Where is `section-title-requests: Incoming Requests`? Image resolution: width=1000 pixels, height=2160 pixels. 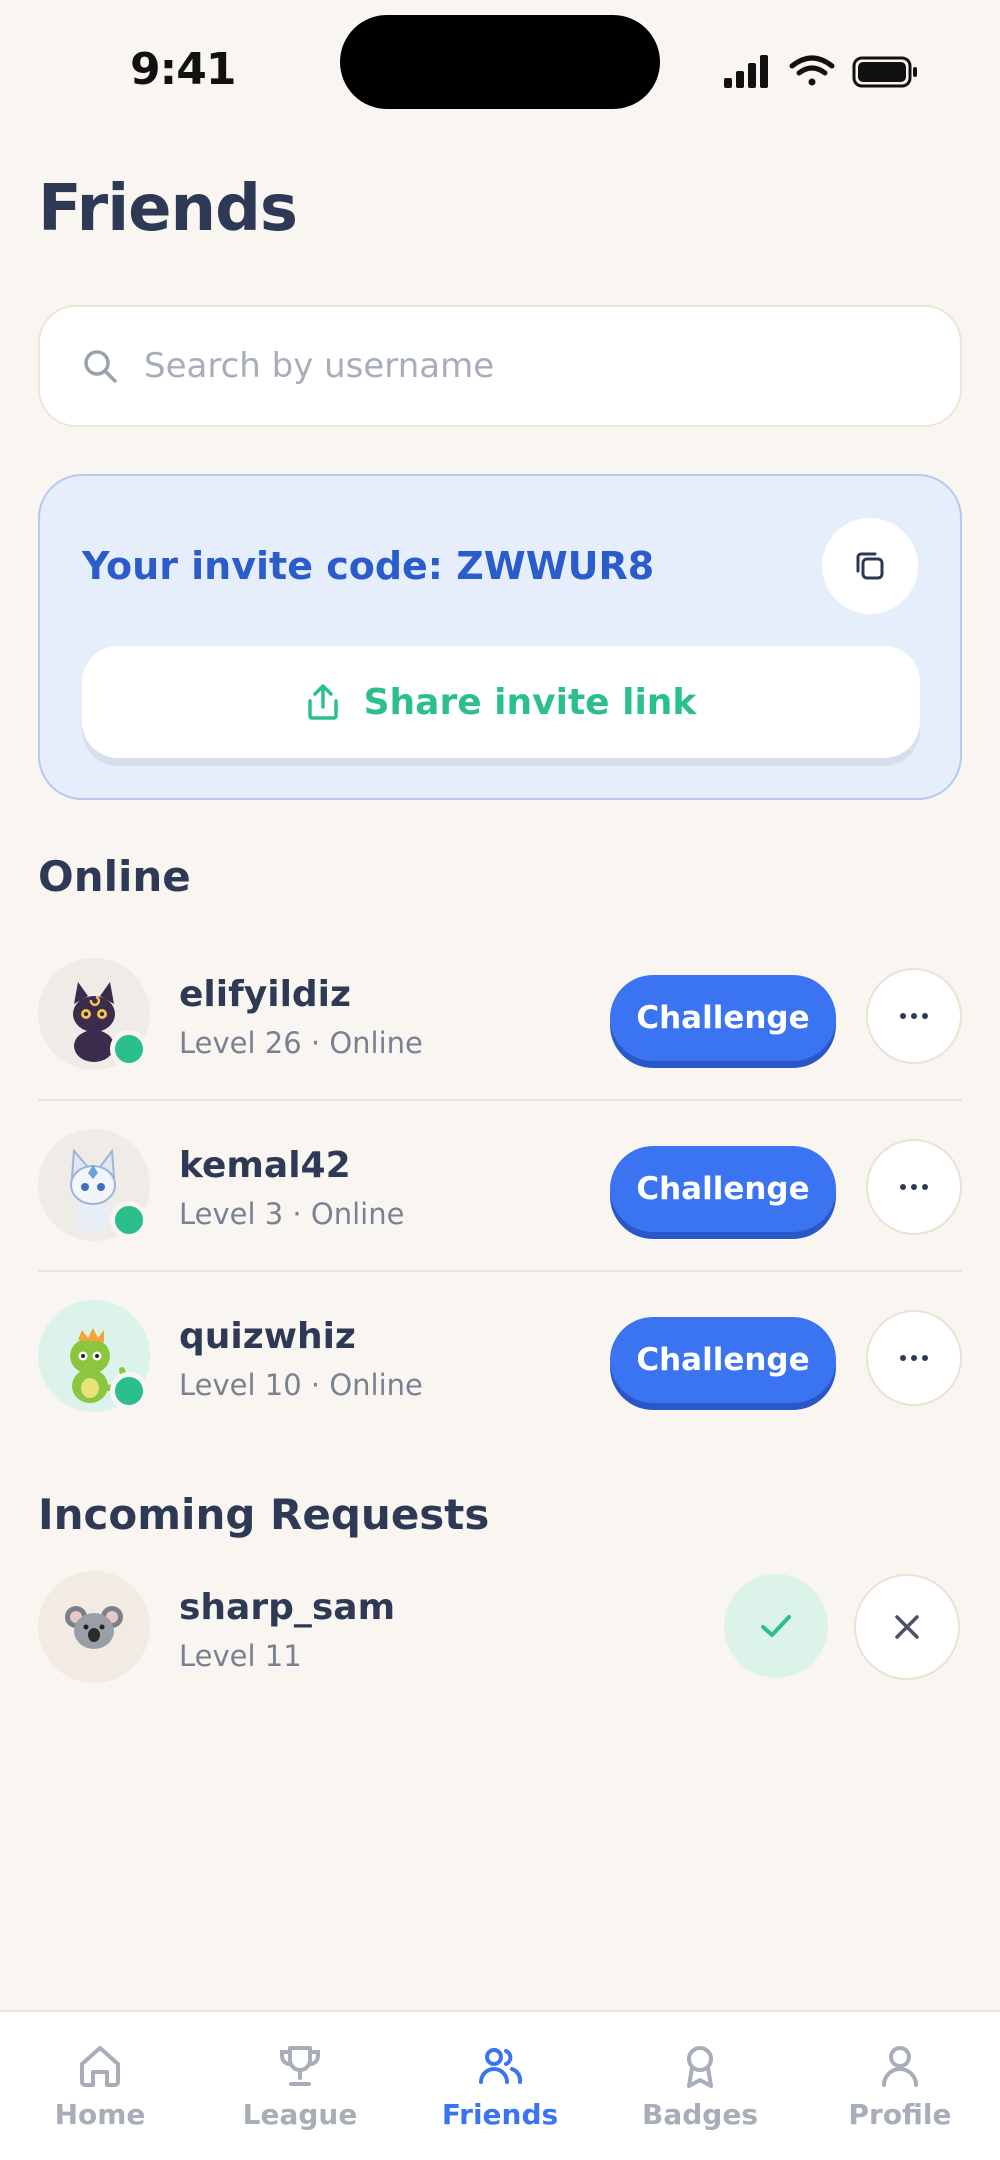
section-title-requests: Incoming Requests is located at coordinates (264, 1514).